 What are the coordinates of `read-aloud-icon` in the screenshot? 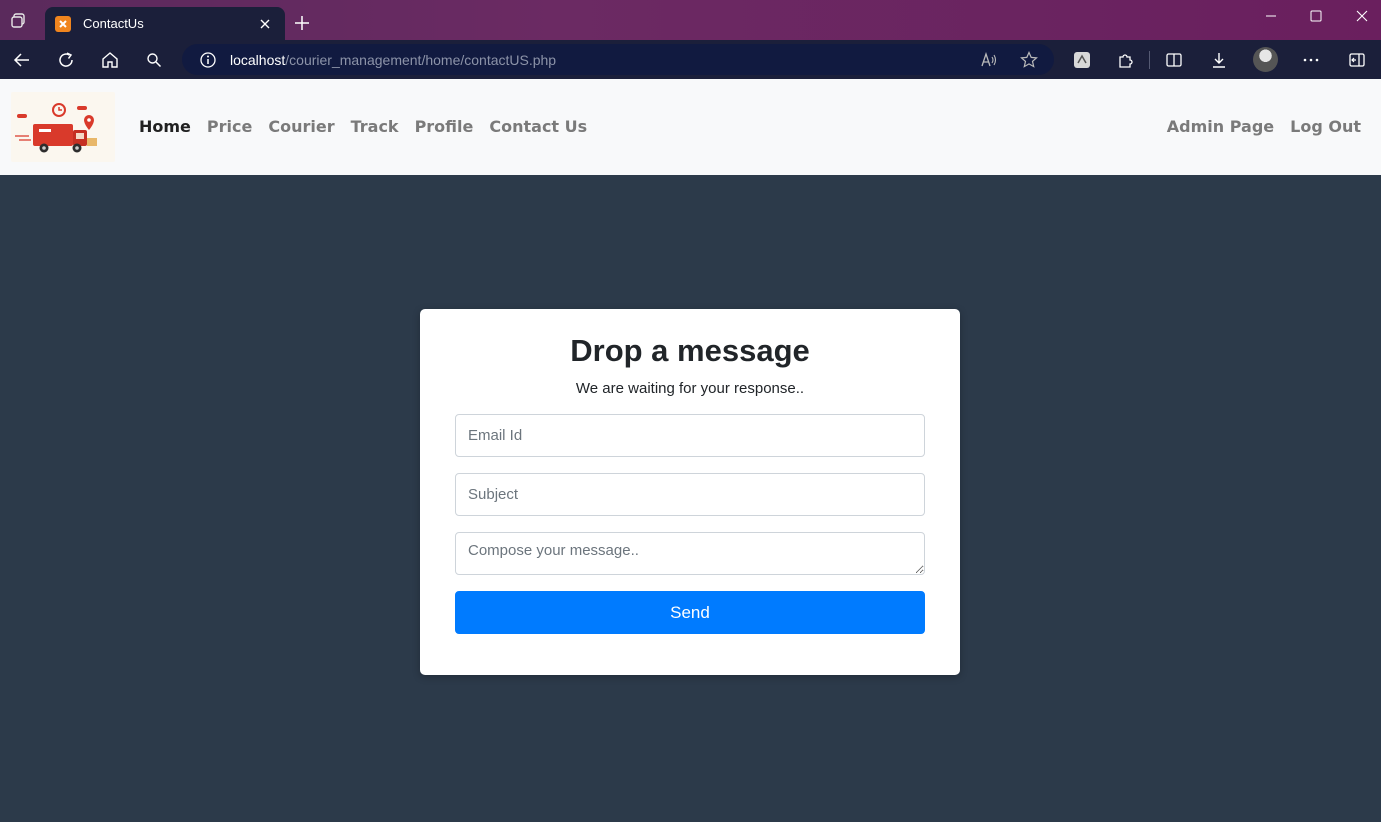 It's located at (989, 60).